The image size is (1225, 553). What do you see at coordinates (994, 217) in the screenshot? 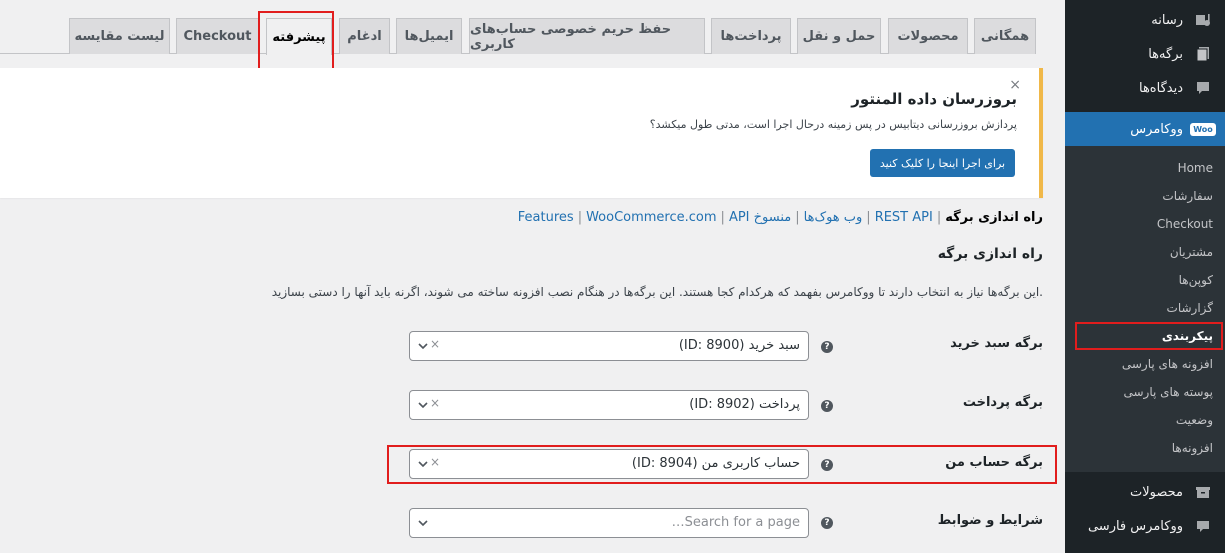
I see `sublink-page-setup: راه اندازی برگه` at bounding box center [994, 217].